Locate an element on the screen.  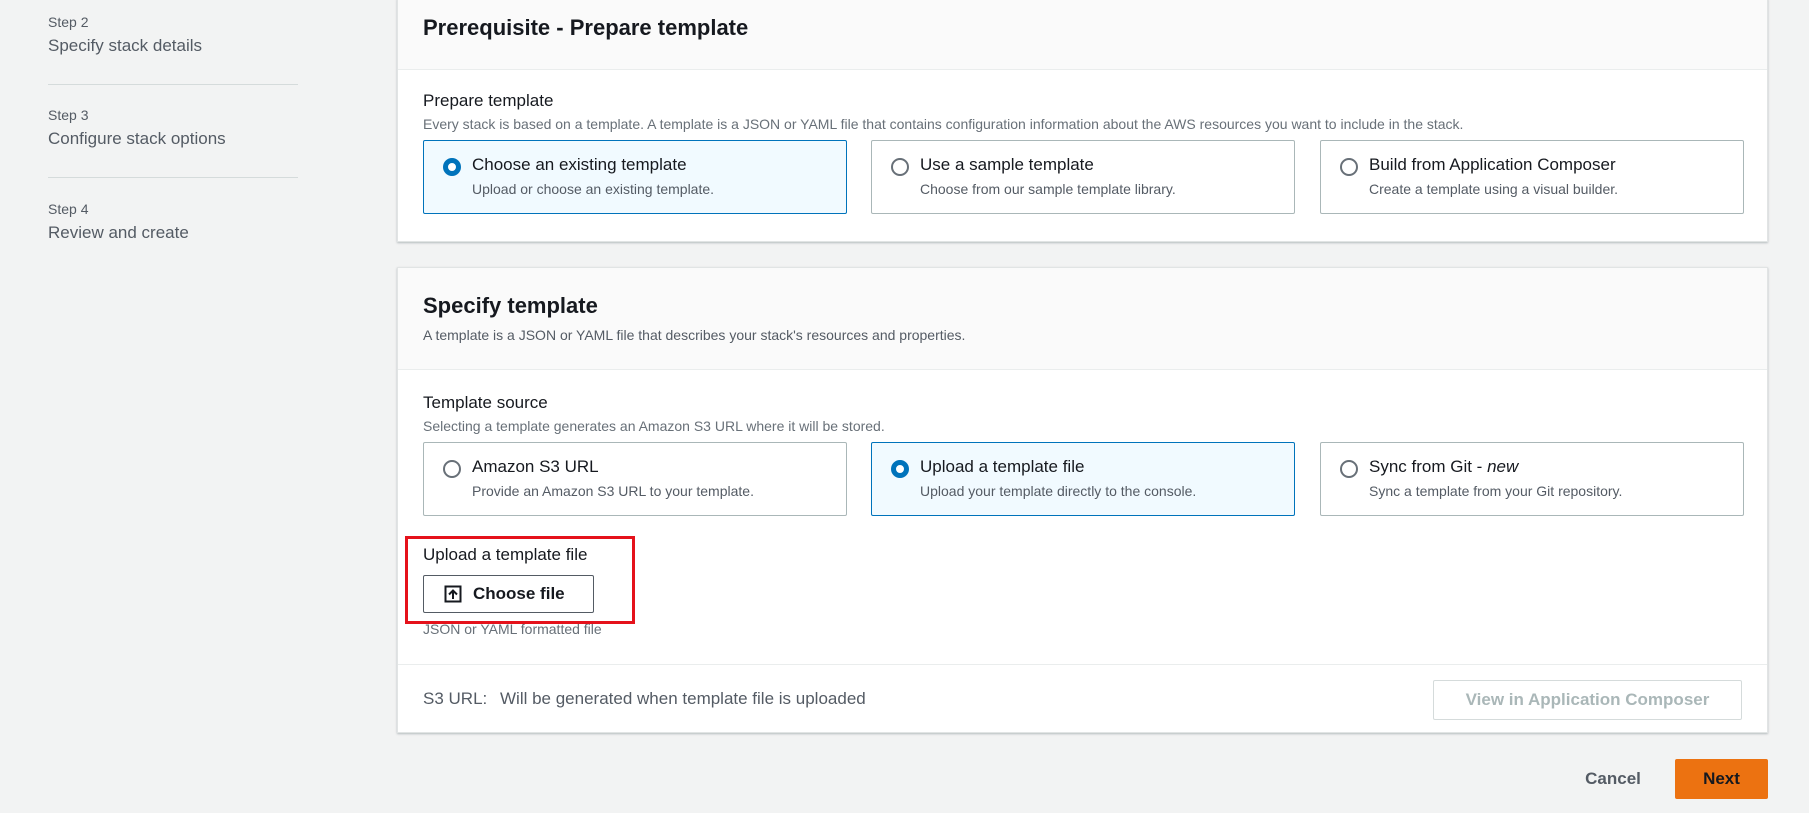
step-number: Step 2 is located at coordinates (68, 22).